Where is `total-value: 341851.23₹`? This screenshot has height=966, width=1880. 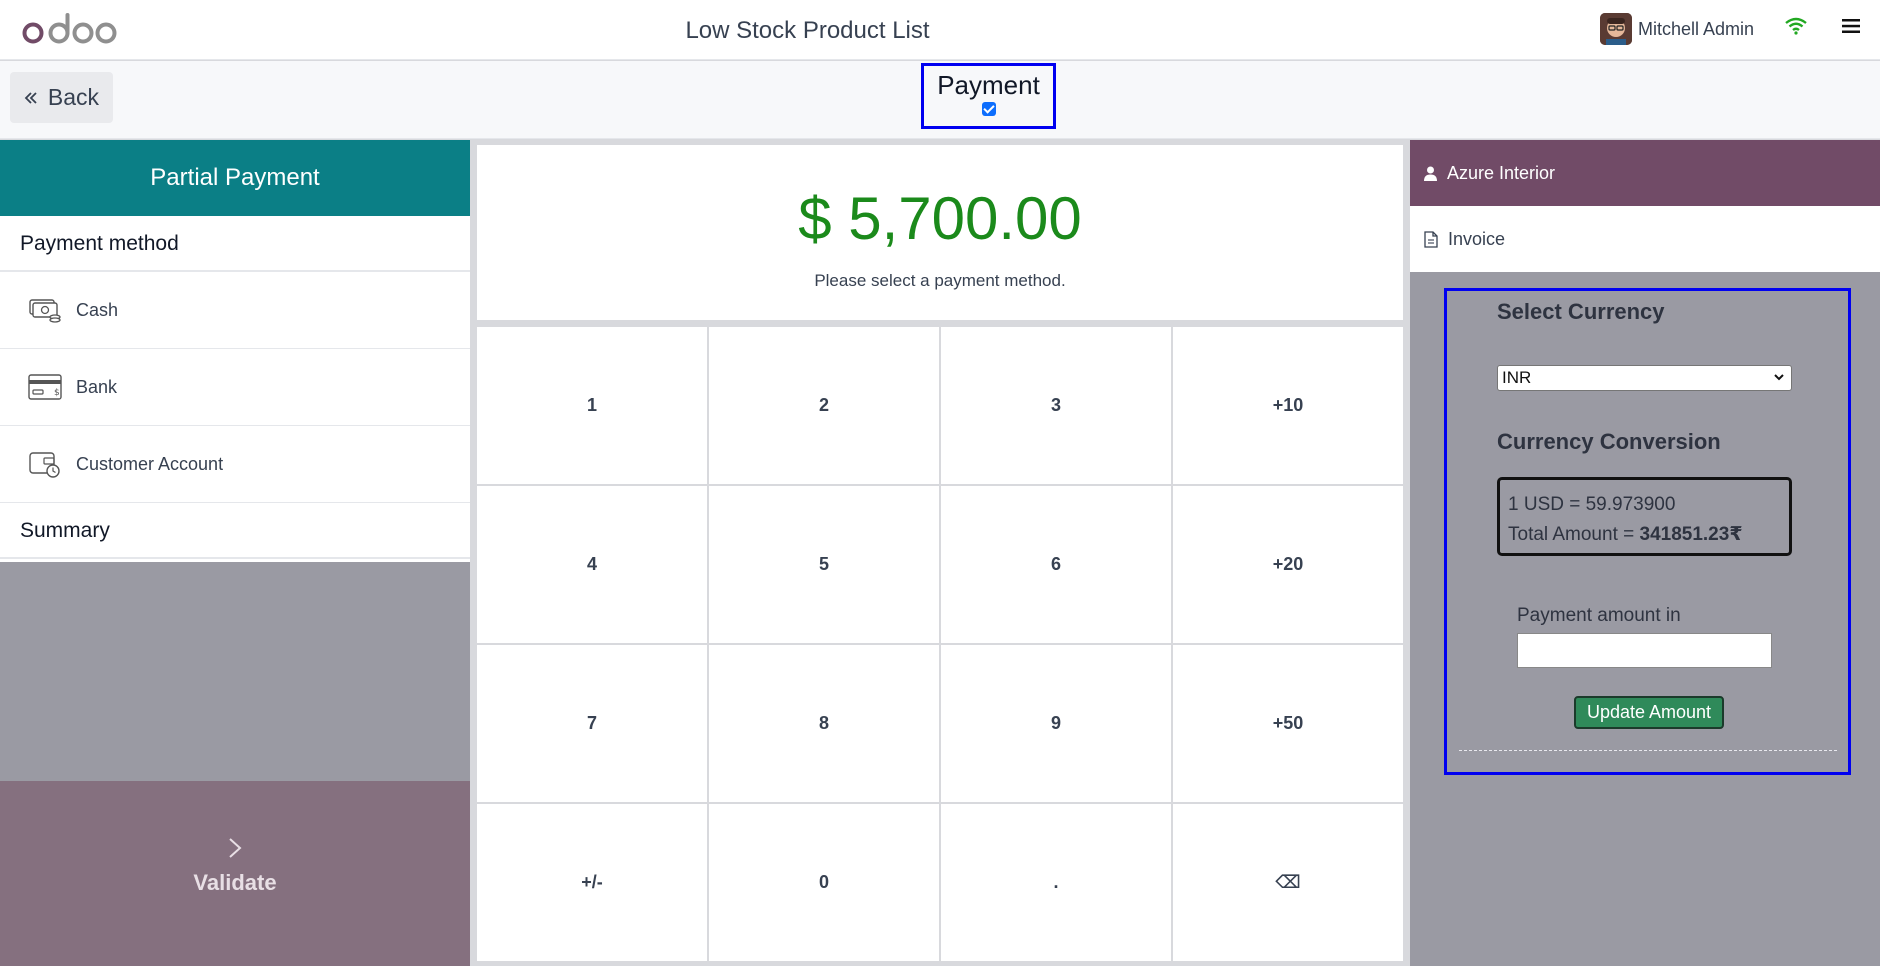
total-value: 341851.23₹ is located at coordinates (1691, 534).